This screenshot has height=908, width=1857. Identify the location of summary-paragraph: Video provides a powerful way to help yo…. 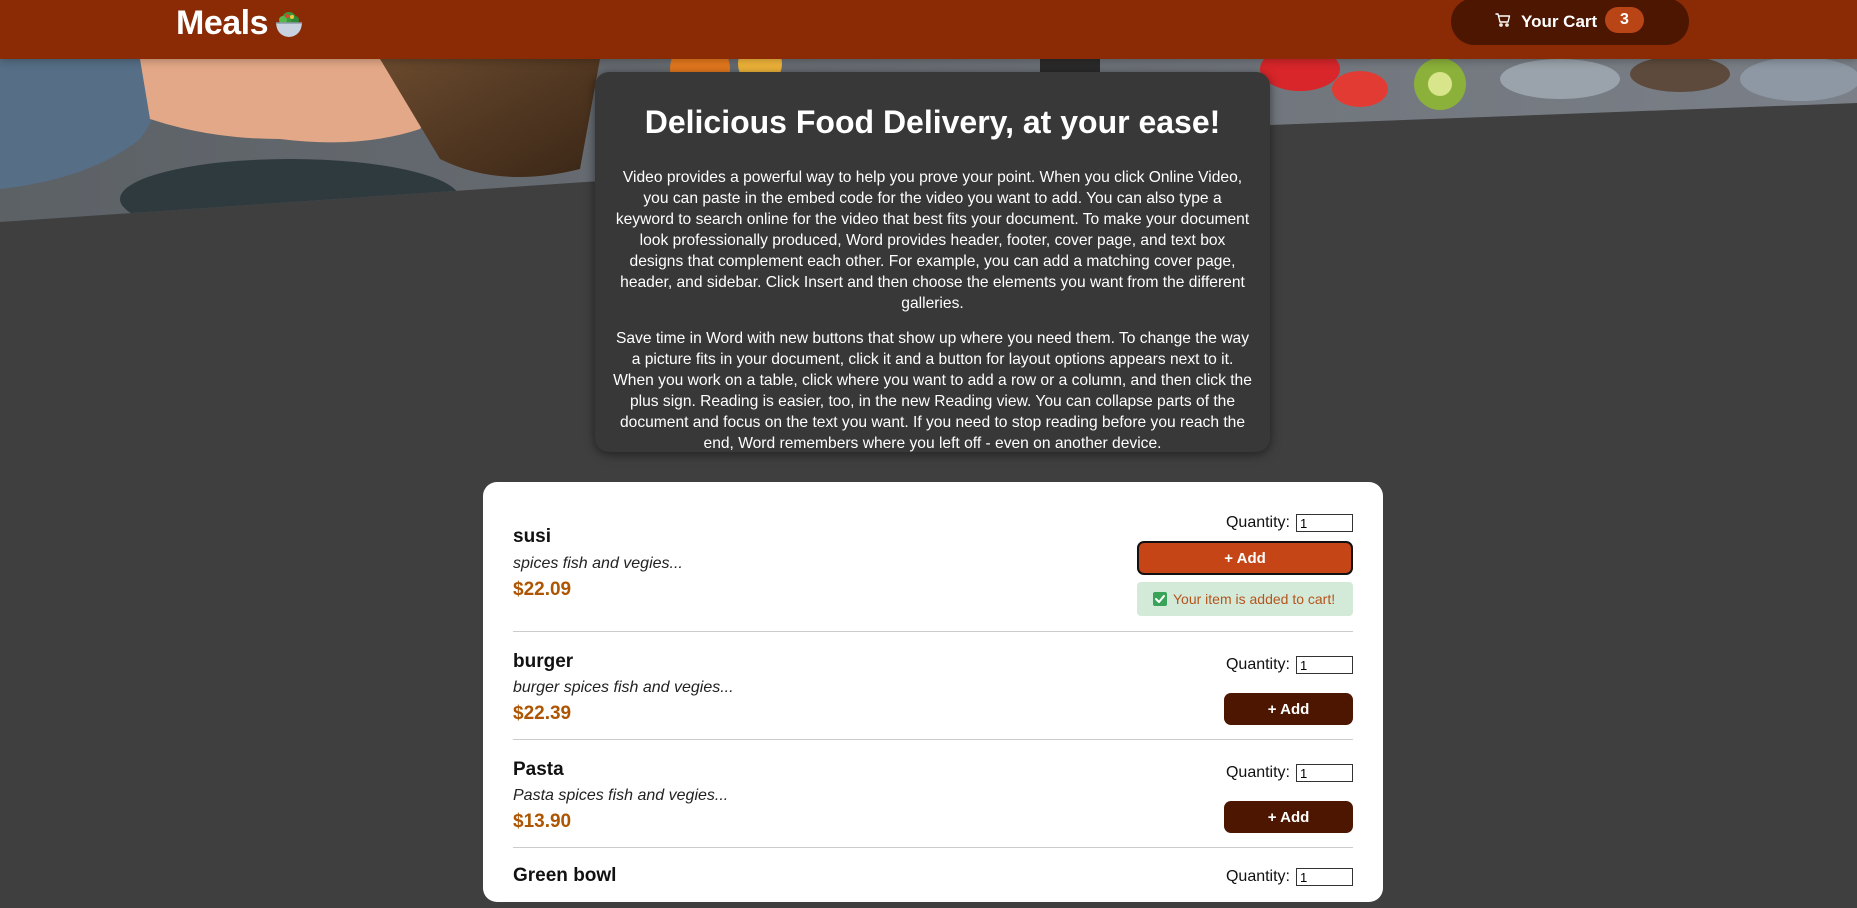
(932, 240).